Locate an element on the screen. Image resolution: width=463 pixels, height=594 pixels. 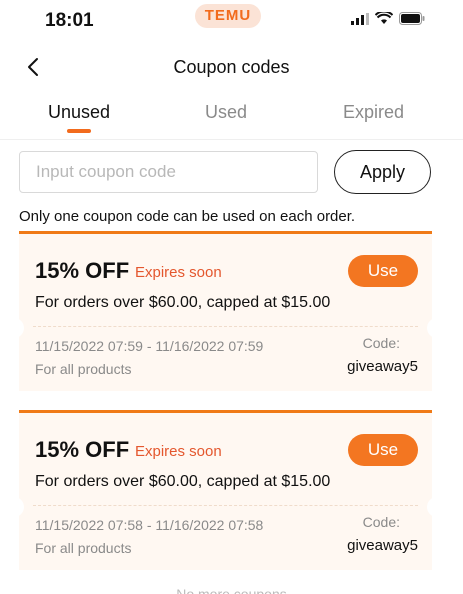
battery-icon is located at coordinates (412, 18).